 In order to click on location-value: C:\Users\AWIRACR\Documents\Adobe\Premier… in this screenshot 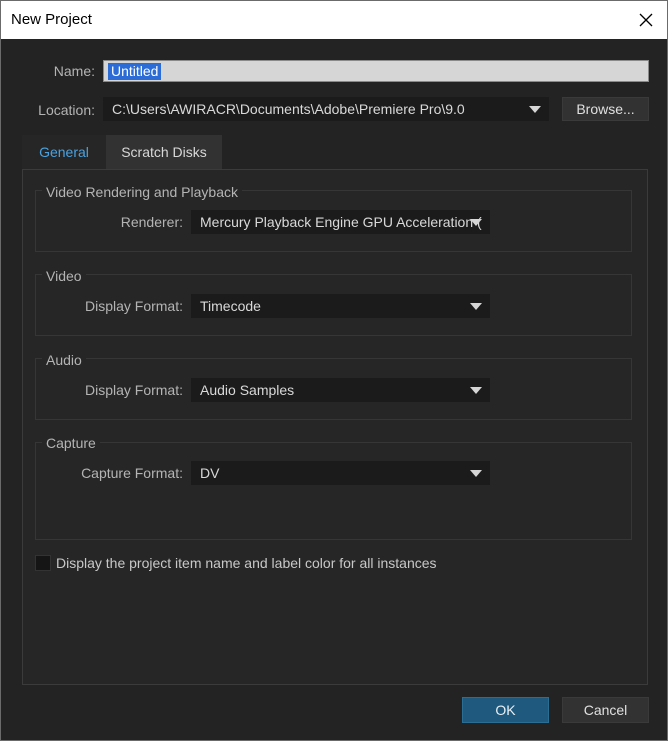, I will do `click(288, 109)`.